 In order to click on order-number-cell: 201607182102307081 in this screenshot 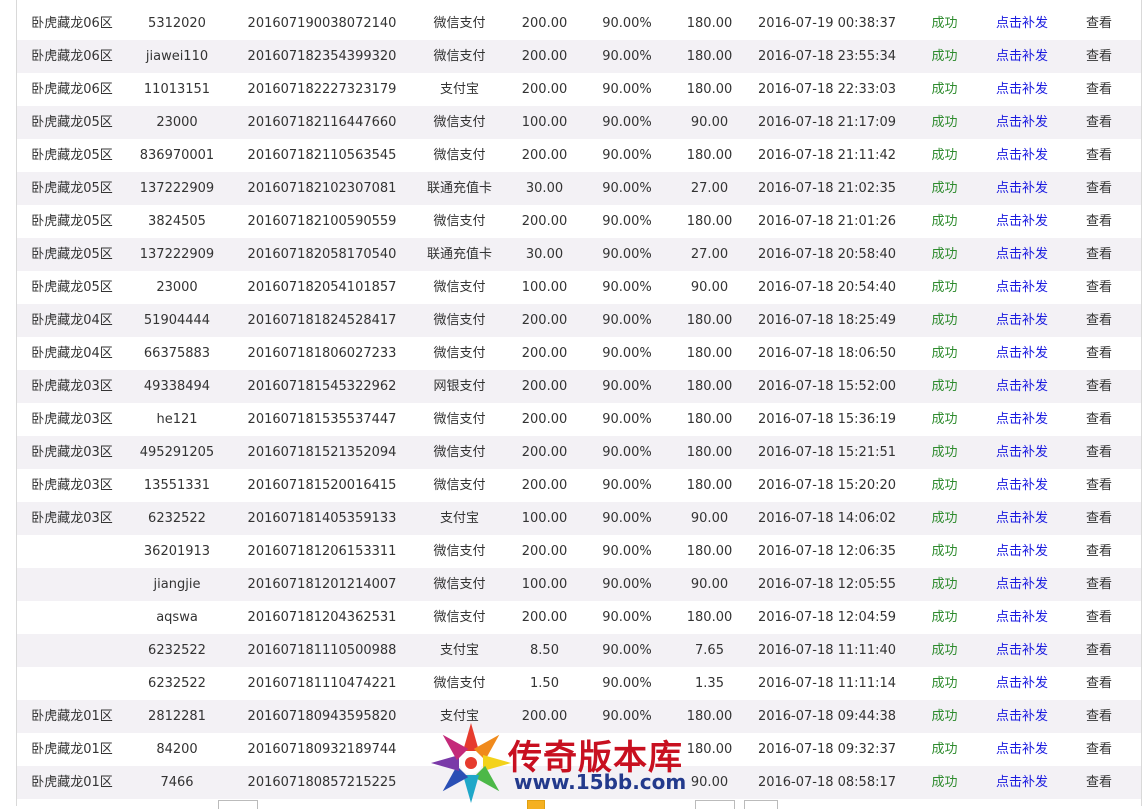, I will do `click(322, 188)`.